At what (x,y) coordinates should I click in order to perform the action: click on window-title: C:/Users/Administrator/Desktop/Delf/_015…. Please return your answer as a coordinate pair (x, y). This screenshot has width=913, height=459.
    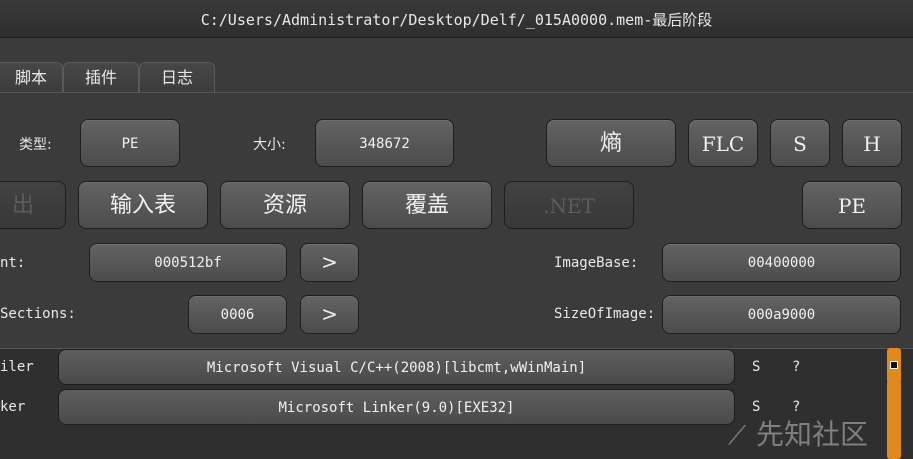
    Looking at the image, I should click on (456, 19).